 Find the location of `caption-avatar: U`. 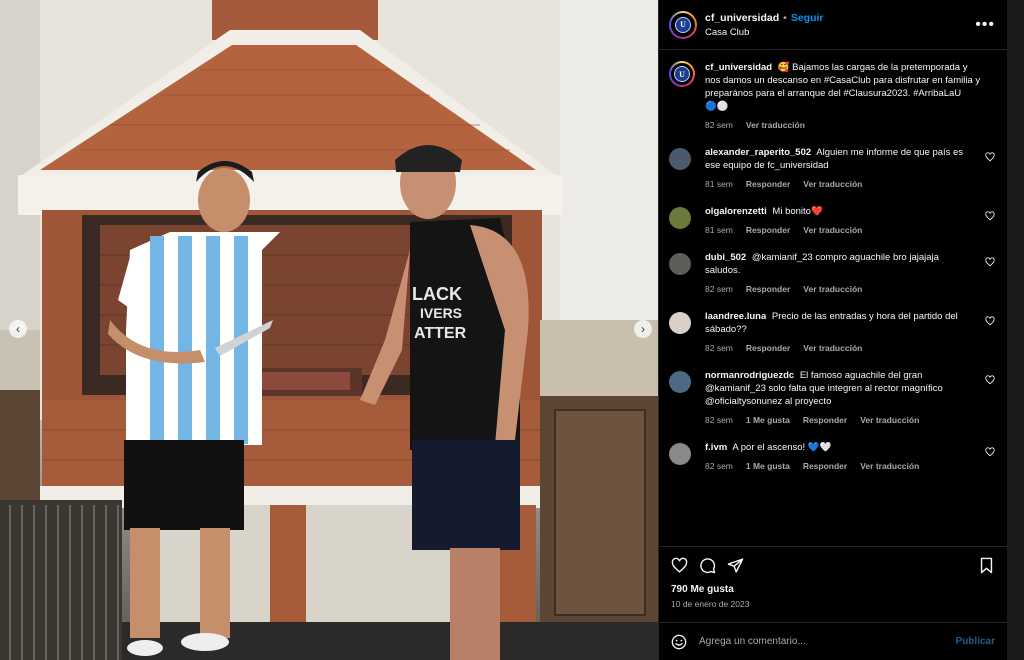

caption-avatar: U is located at coordinates (682, 74).